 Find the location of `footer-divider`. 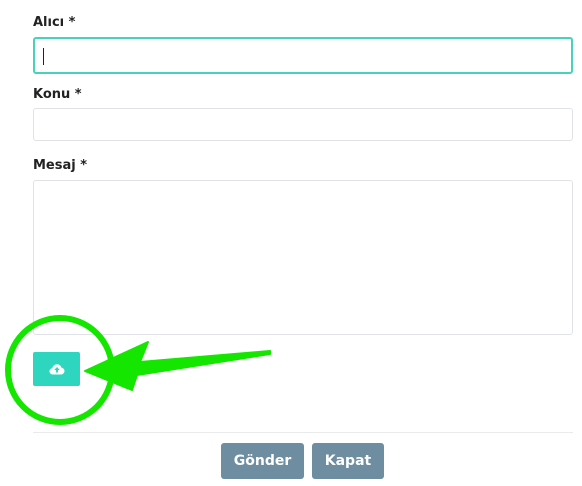

footer-divider is located at coordinates (303, 432).